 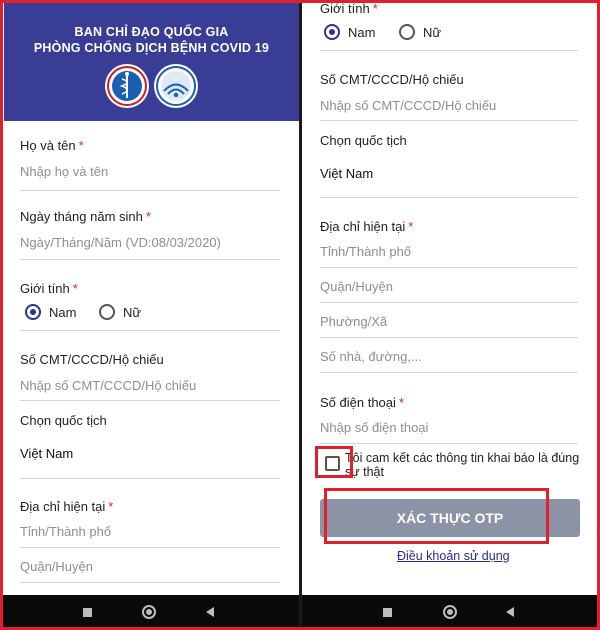 What do you see at coordinates (453, 556) in the screenshot?
I see `terms-link: Điều khoản sử dụng` at bounding box center [453, 556].